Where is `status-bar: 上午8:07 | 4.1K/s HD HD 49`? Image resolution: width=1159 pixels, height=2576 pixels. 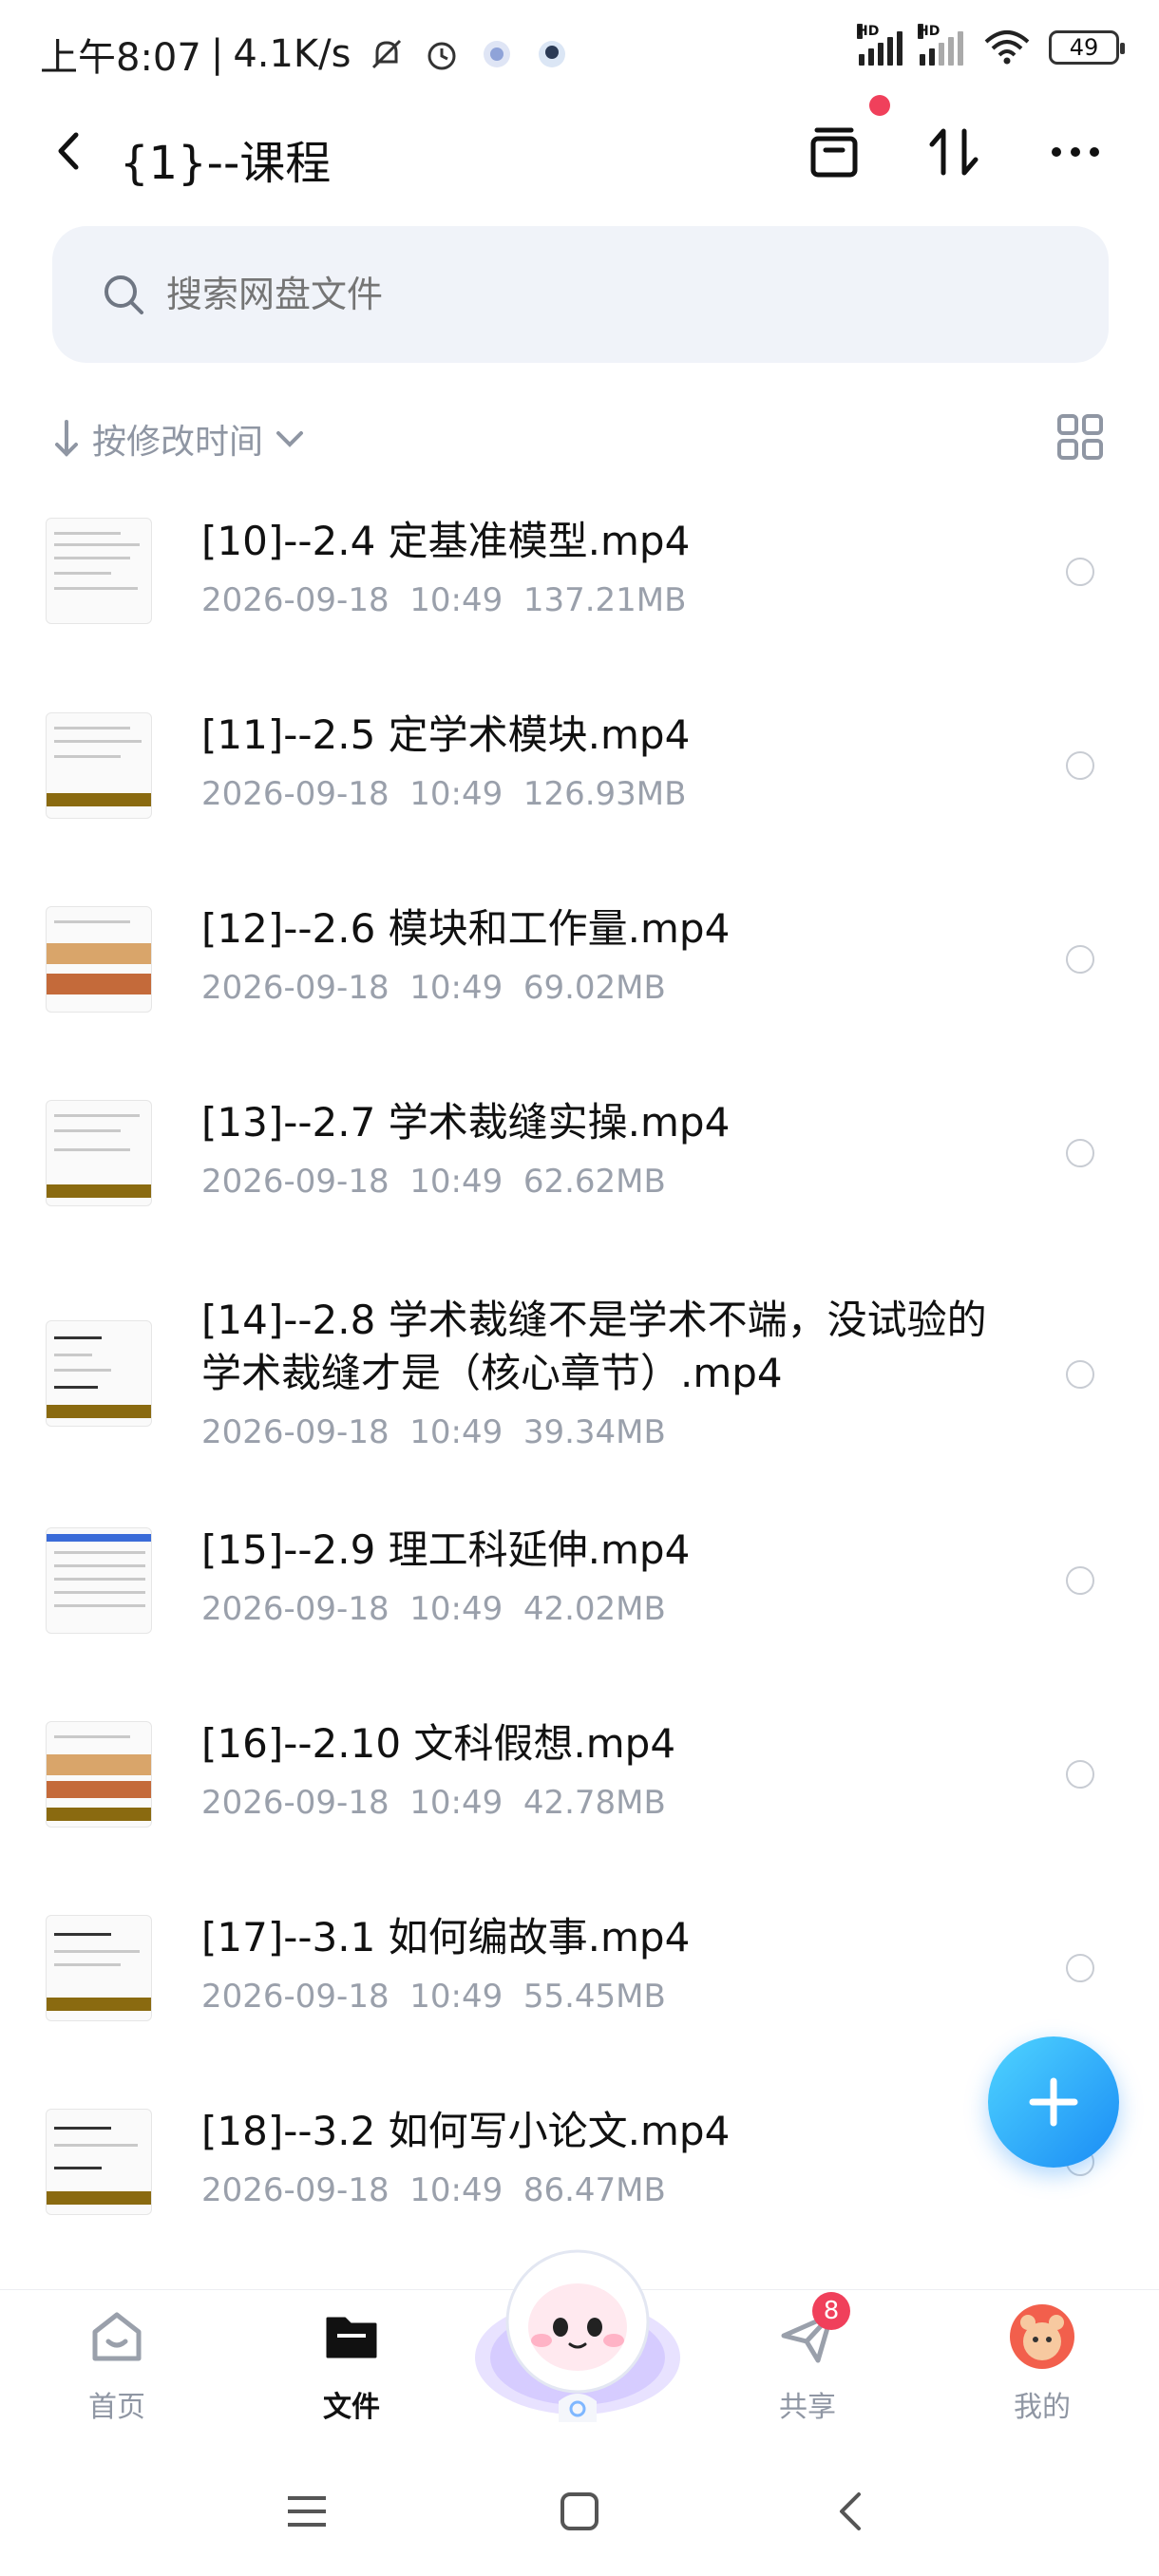 status-bar: 上午8:07 | 4.1K/s HD HD 49 is located at coordinates (579, 52).